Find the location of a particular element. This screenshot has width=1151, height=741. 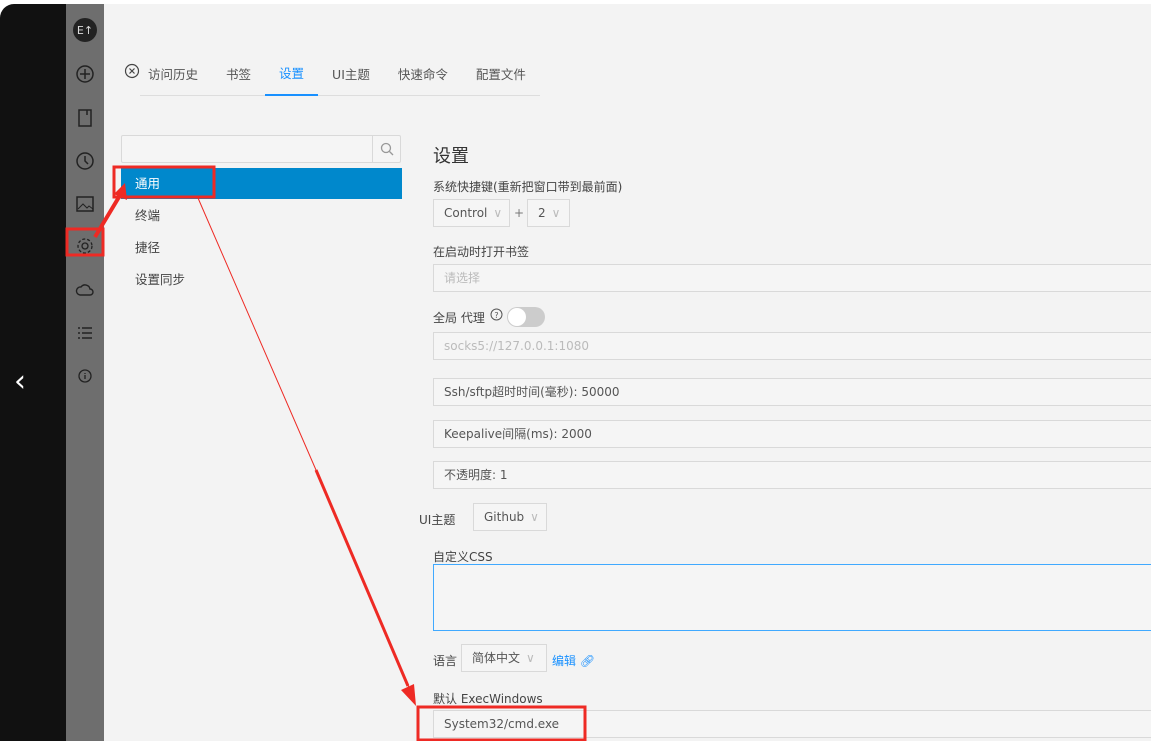

tab-profiles: 配置文件 is located at coordinates (500, 78).